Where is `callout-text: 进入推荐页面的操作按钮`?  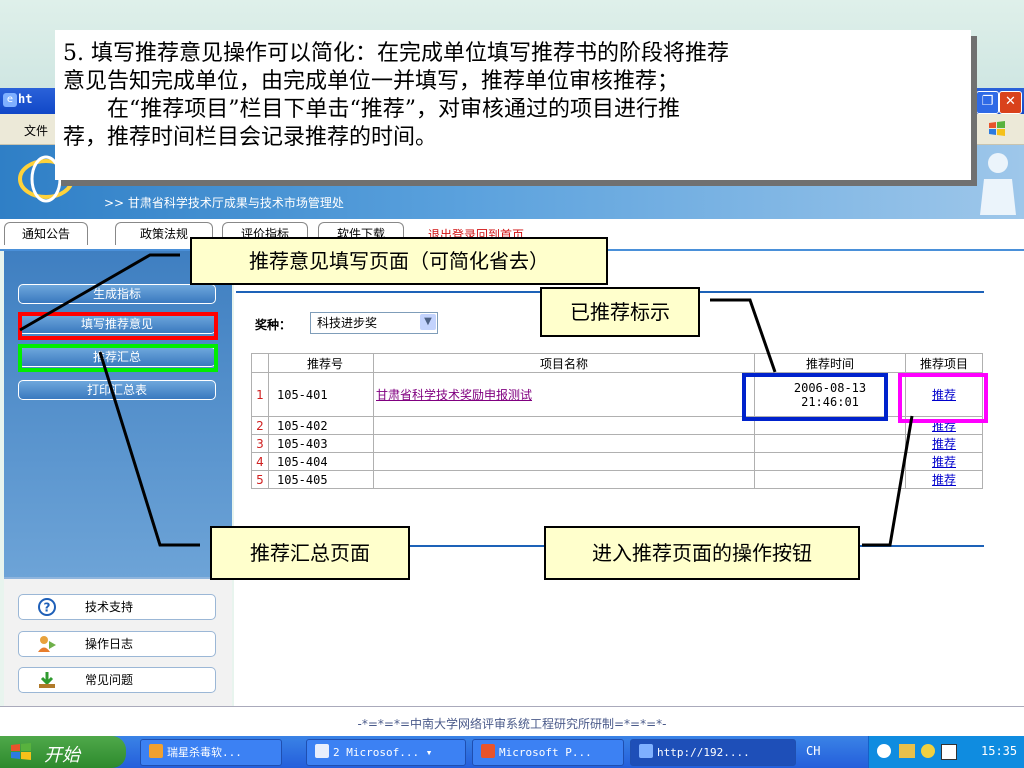 callout-text: 进入推荐页面的操作按钮 is located at coordinates (702, 553).